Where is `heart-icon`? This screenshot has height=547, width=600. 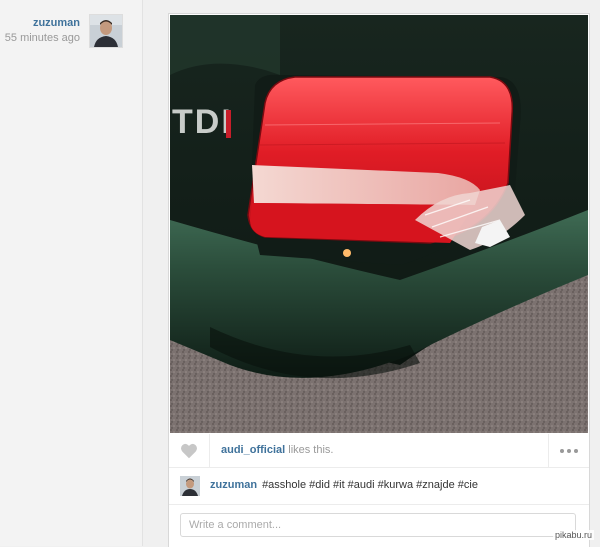 heart-icon is located at coordinates (189, 450).